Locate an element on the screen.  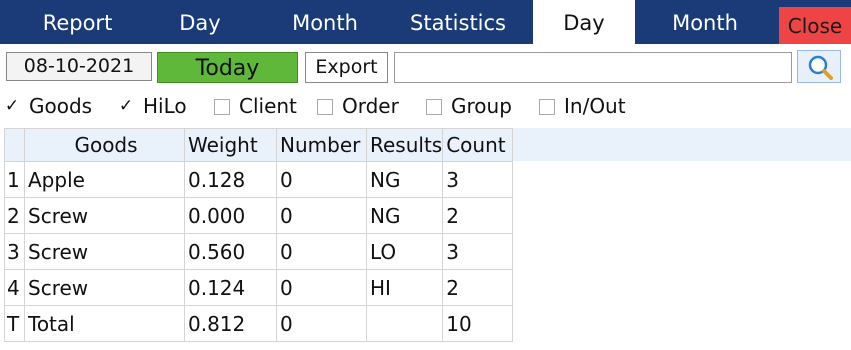
tab-statistics: Statistics is located at coordinates (458, 22).